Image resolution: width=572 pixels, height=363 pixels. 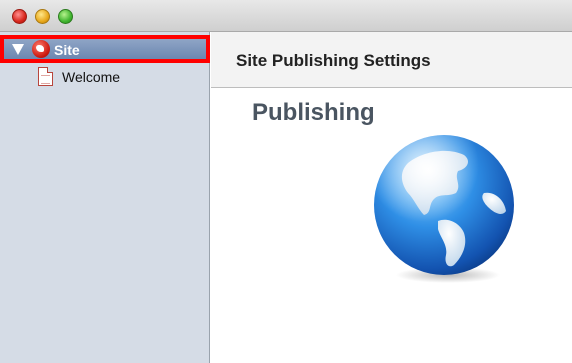 What do you see at coordinates (313, 112) in the screenshot?
I see `section-heading: Publishing` at bounding box center [313, 112].